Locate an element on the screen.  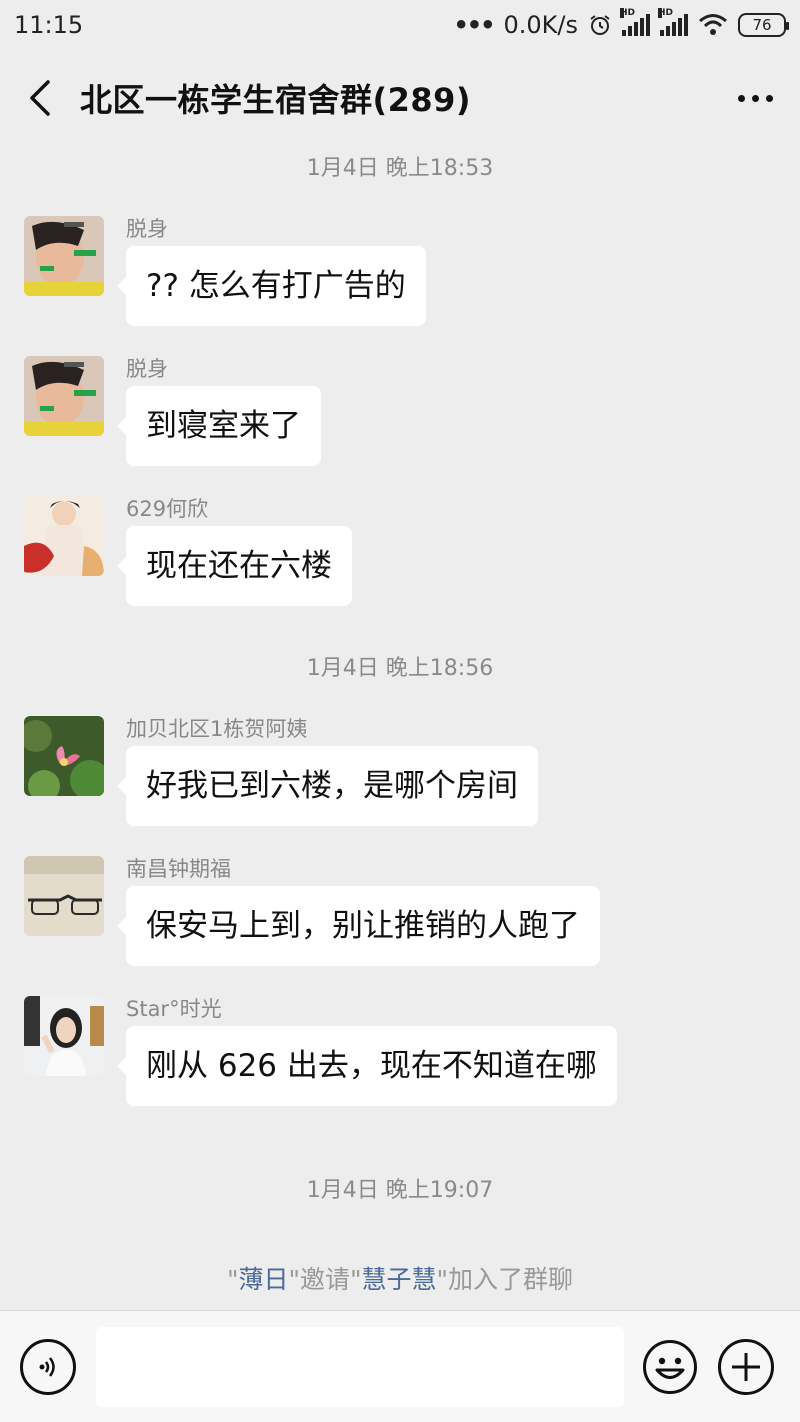
more-button is located at coordinates (755, 98).